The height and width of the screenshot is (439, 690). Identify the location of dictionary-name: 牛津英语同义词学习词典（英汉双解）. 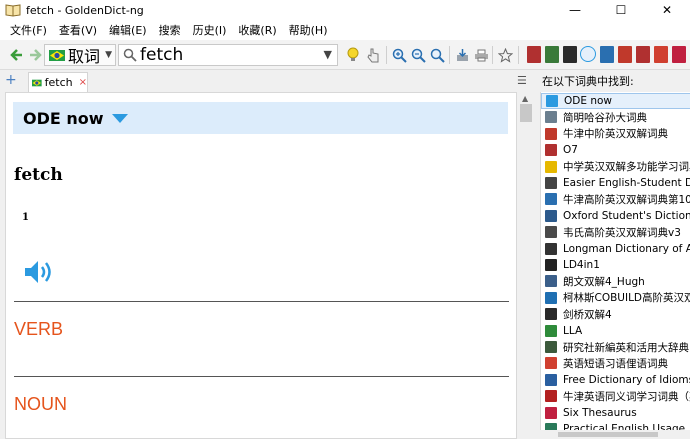
(626, 396).